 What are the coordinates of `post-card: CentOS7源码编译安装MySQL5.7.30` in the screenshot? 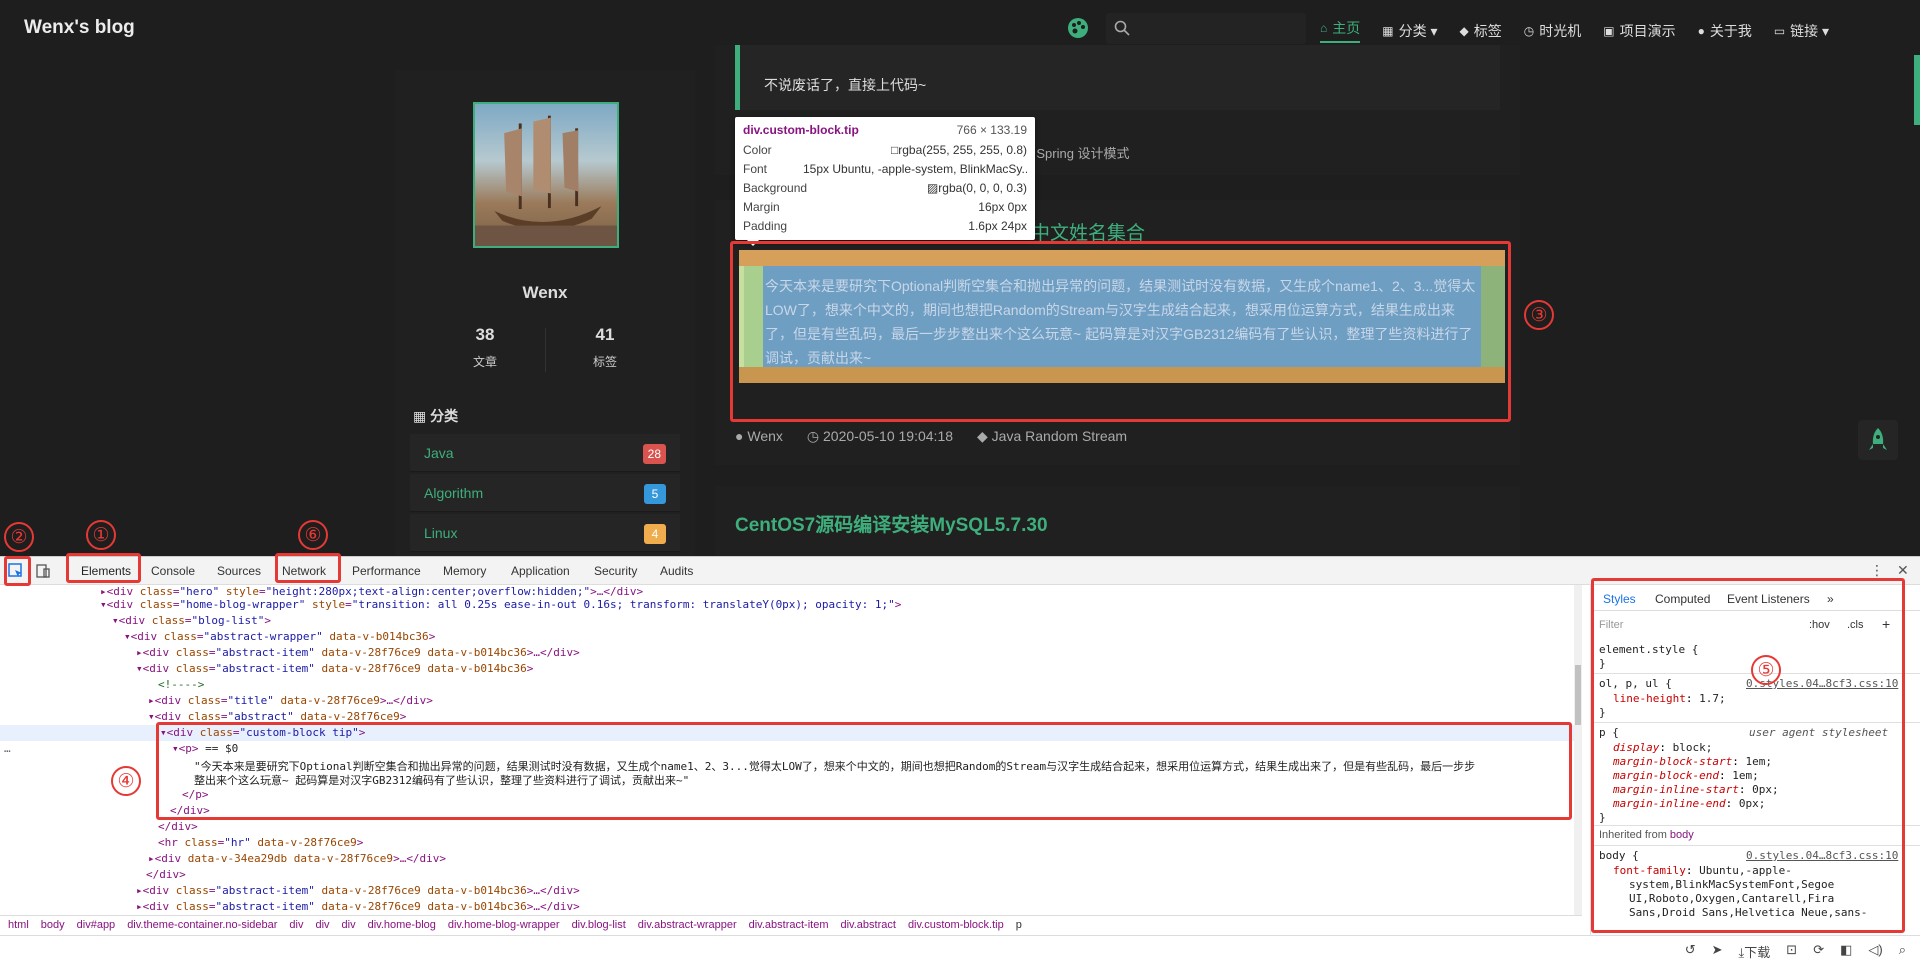 It's located at (1117, 521).